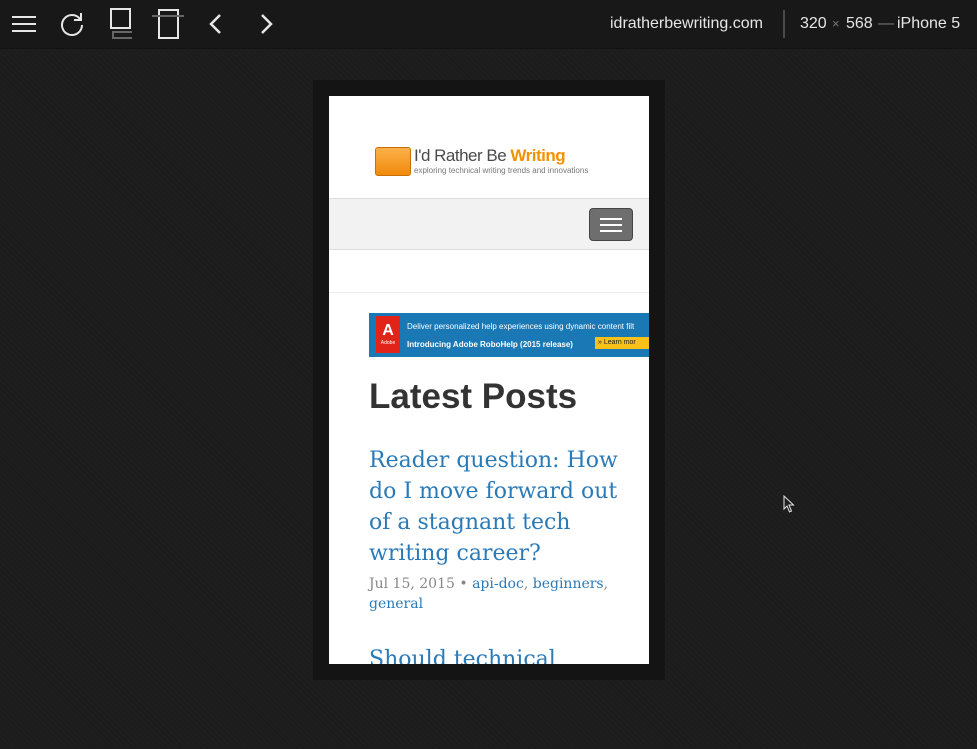  Describe the element at coordinates (813, 24) in the screenshot. I see `viewport-width: 320` at that location.